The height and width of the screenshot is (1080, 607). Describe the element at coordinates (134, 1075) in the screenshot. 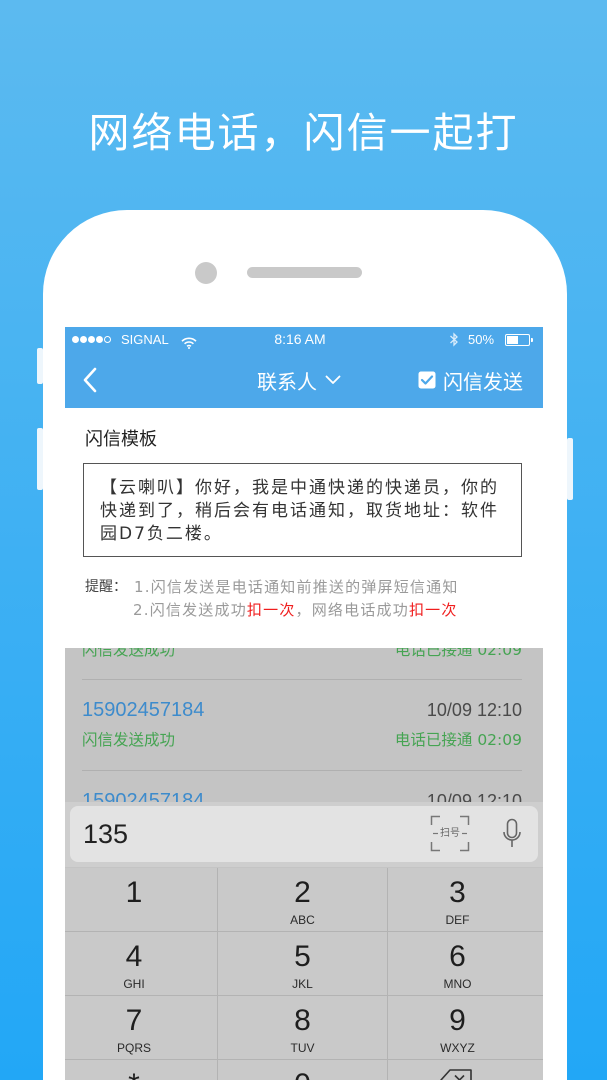

I see `key-digit: *` at that location.